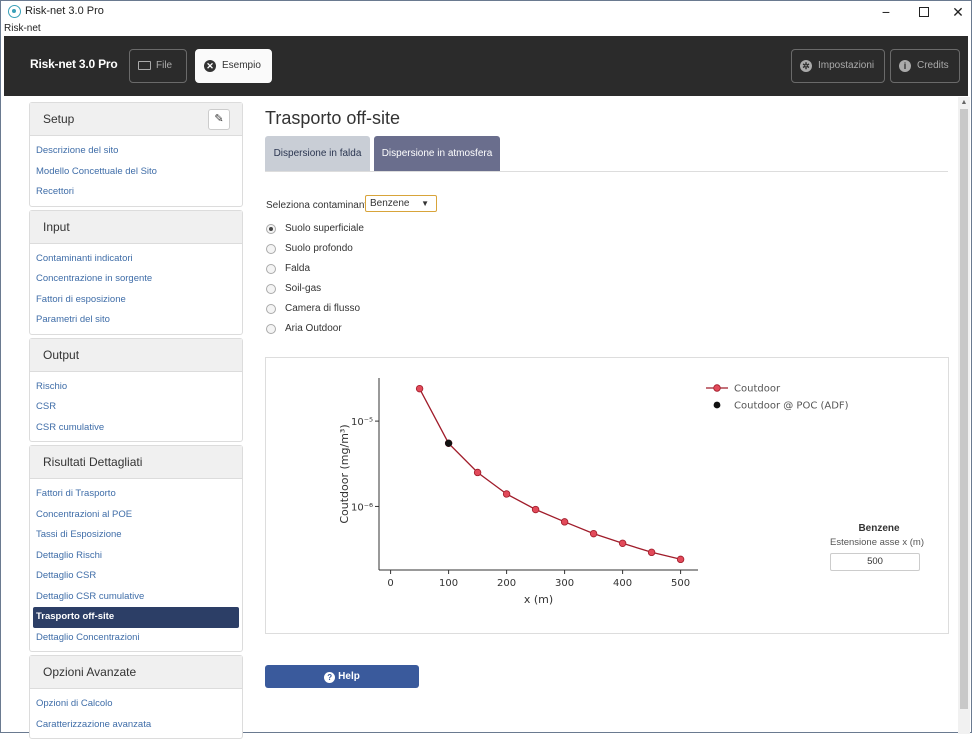 The image size is (972, 742). What do you see at coordinates (136, 535) in the screenshot?
I see `sidebar-item-tassi-esposizione: Tassi di Esposizione` at bounding box center [136, 535].